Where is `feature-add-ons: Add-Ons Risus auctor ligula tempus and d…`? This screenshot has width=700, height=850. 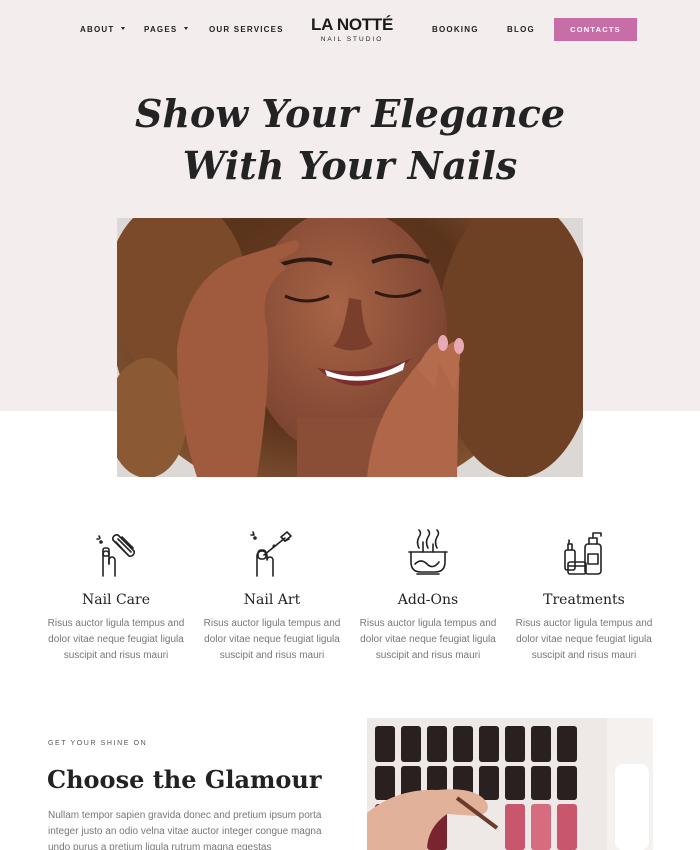 feature-add-ons: Add-Ons Risus auctor ligula tempus and d… is located at coordinates (428, 596).